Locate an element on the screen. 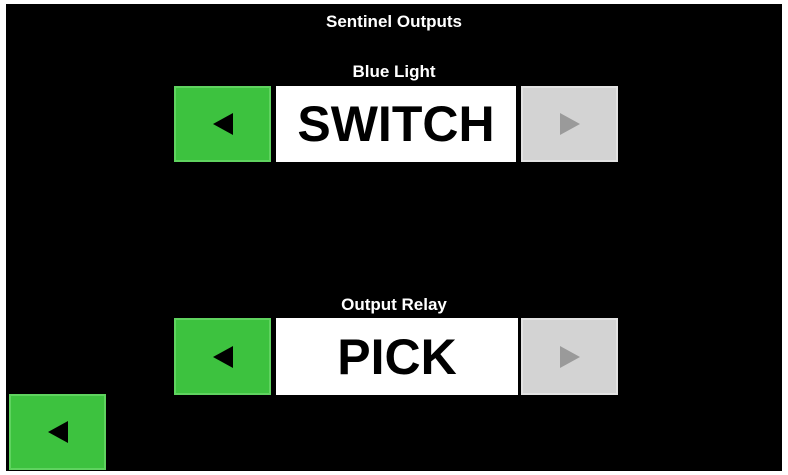 This screenshot has height=475, width=788. blue-light-value: SWITCH is located at coordinates (396, 124).